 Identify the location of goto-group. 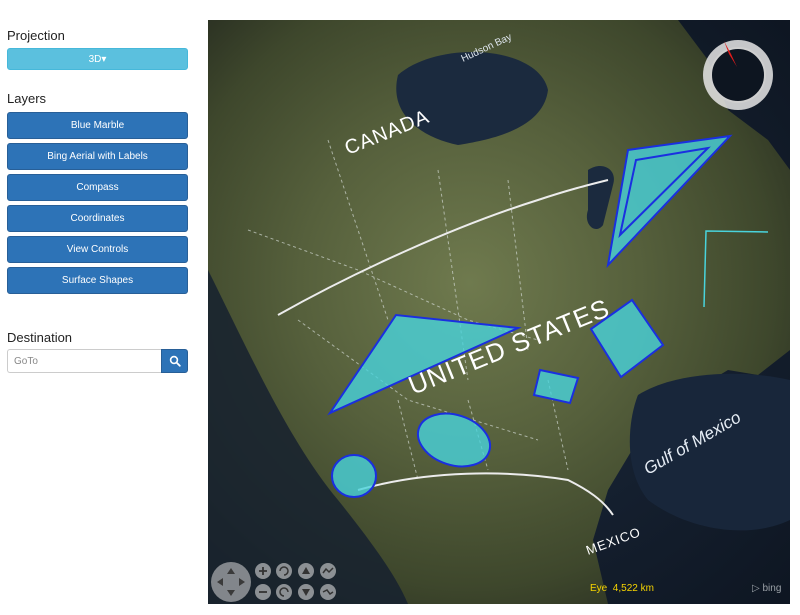
(97, 361).